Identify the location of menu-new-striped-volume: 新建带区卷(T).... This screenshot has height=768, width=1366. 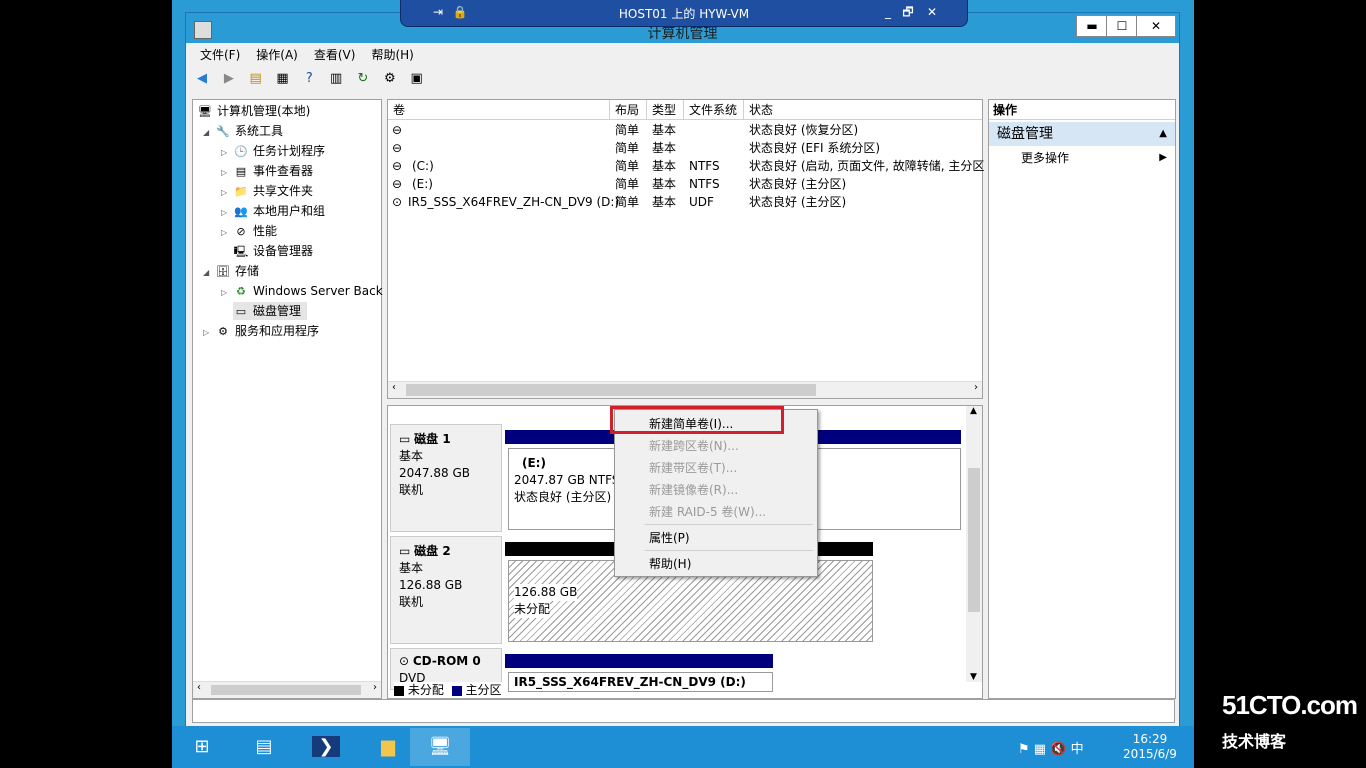
(716, 468).